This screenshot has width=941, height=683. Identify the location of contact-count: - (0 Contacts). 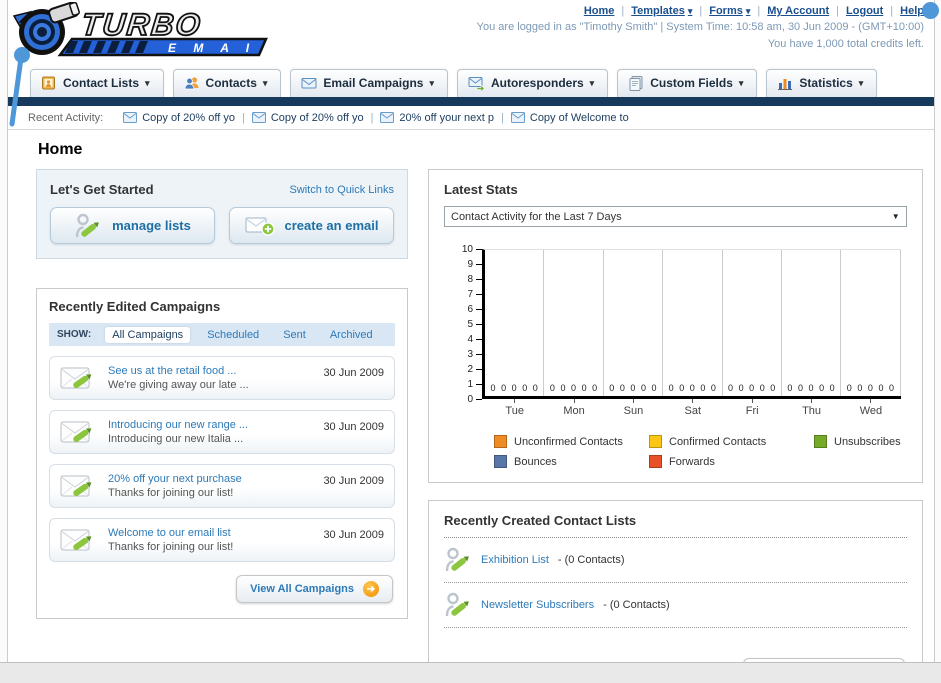
(591, 560).